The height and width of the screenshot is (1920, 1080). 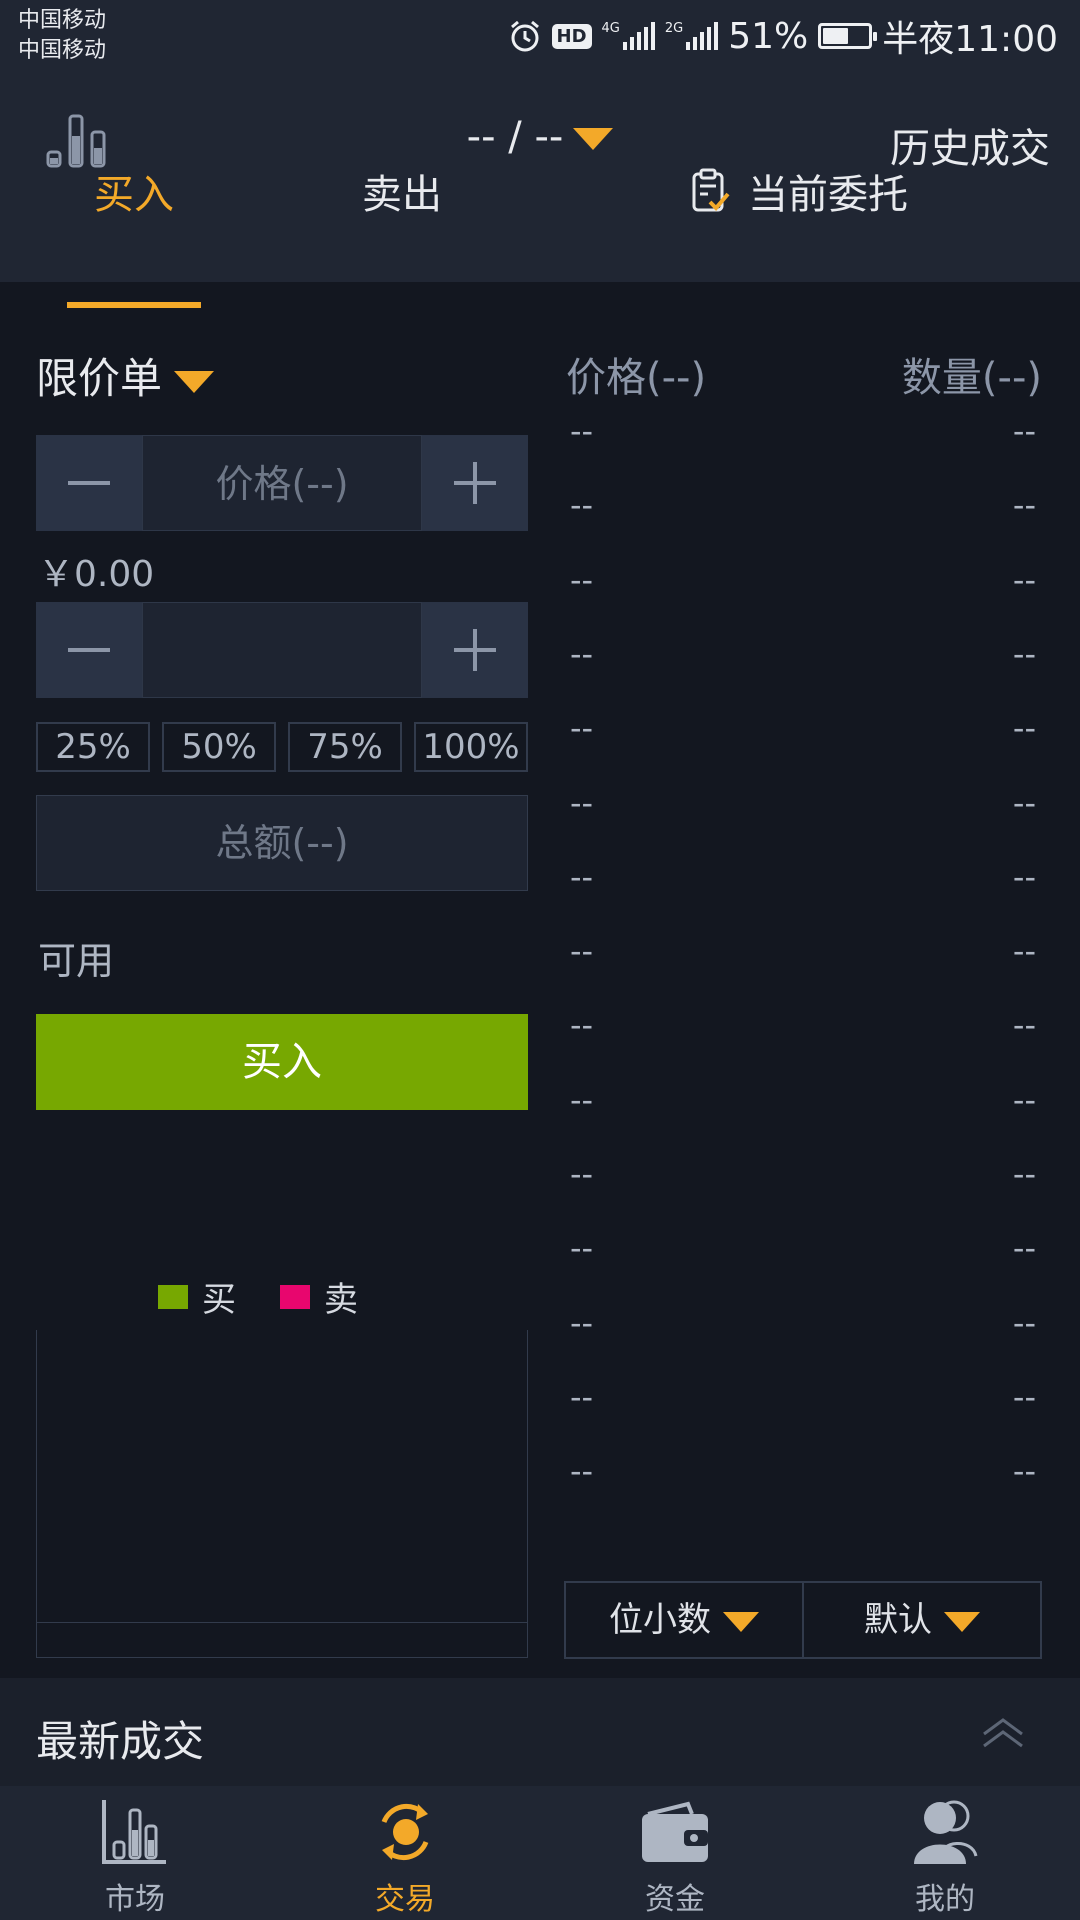 What do you see at coordinates (515, 137) in the screenshot?
I see `pair-label: -- / --` at bounding box center [515, 137].